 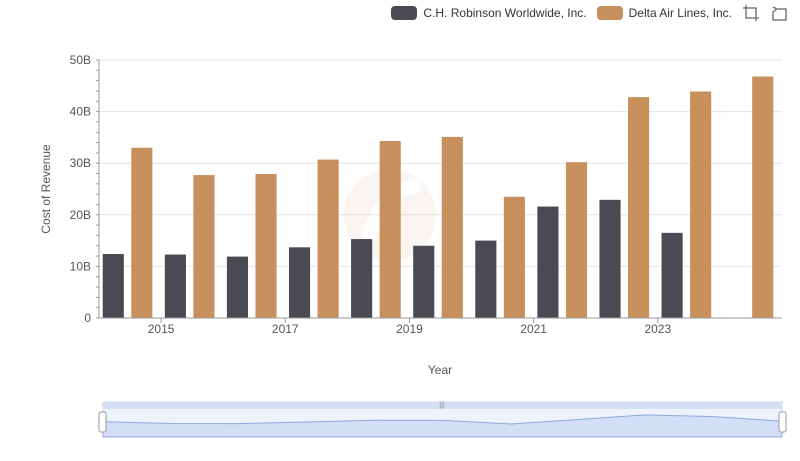 What do you see at coordinates (80, 163) in the screenshot?
I see `y-tick-label: 30B` at bounding box center [80, 163].